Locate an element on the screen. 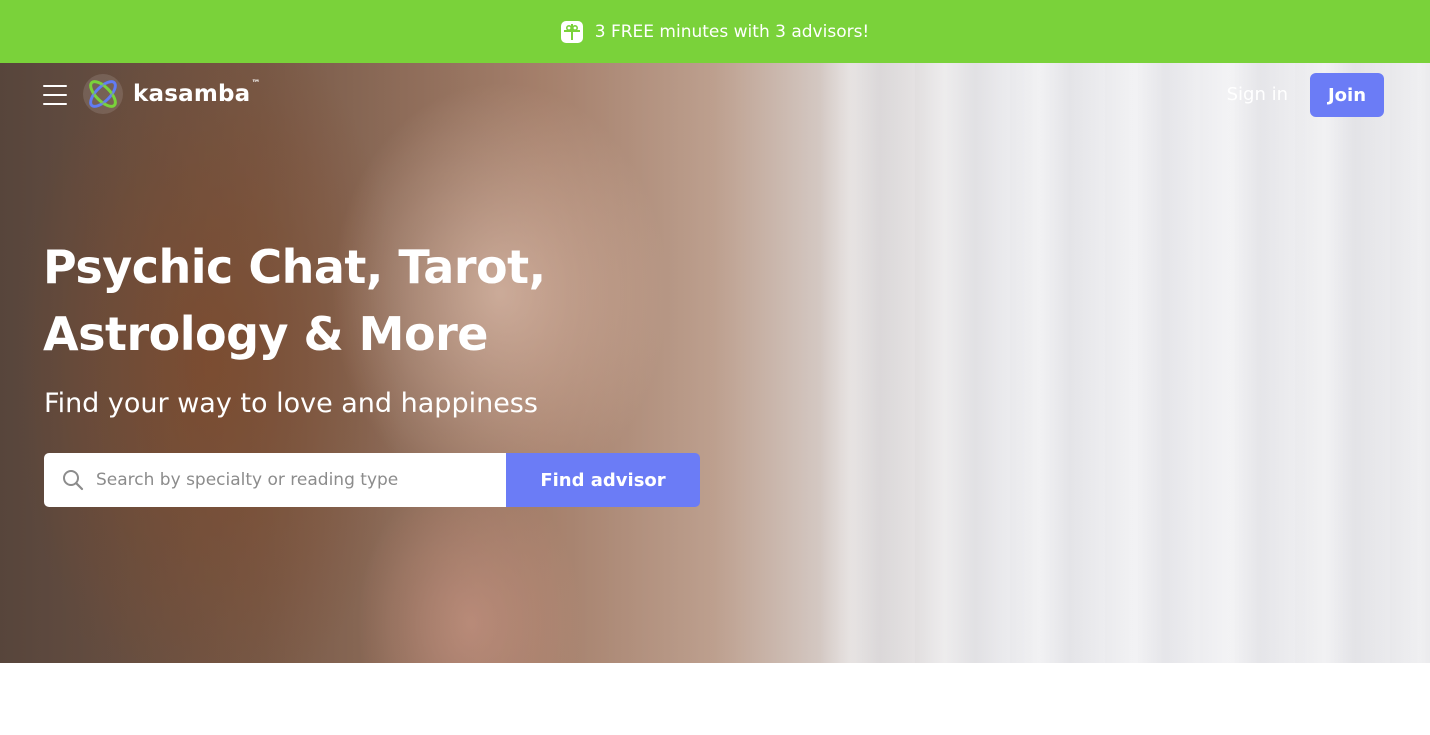 The image size is (1430, 735). gift-icon is located at coordinates (571, 31).